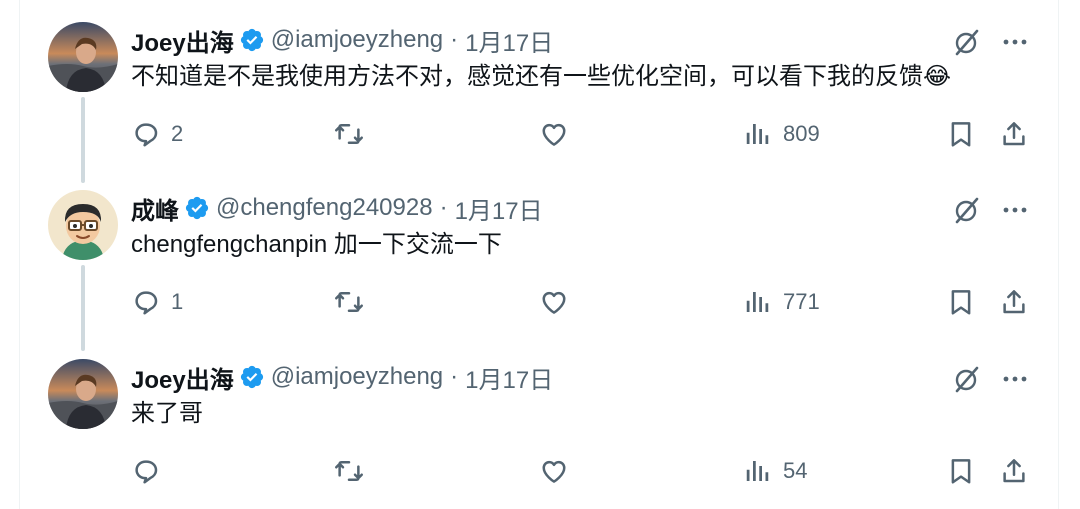  I want to click on view-count: 54, so click(795, 470).